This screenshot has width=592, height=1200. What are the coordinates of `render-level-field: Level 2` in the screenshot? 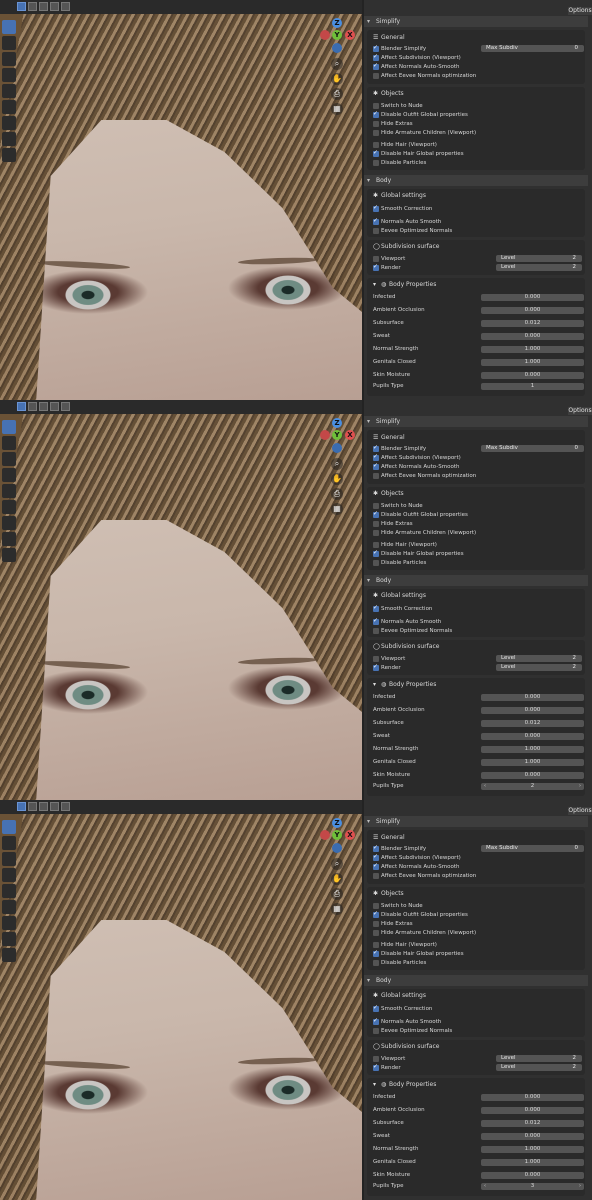 It's located at (539, 667).